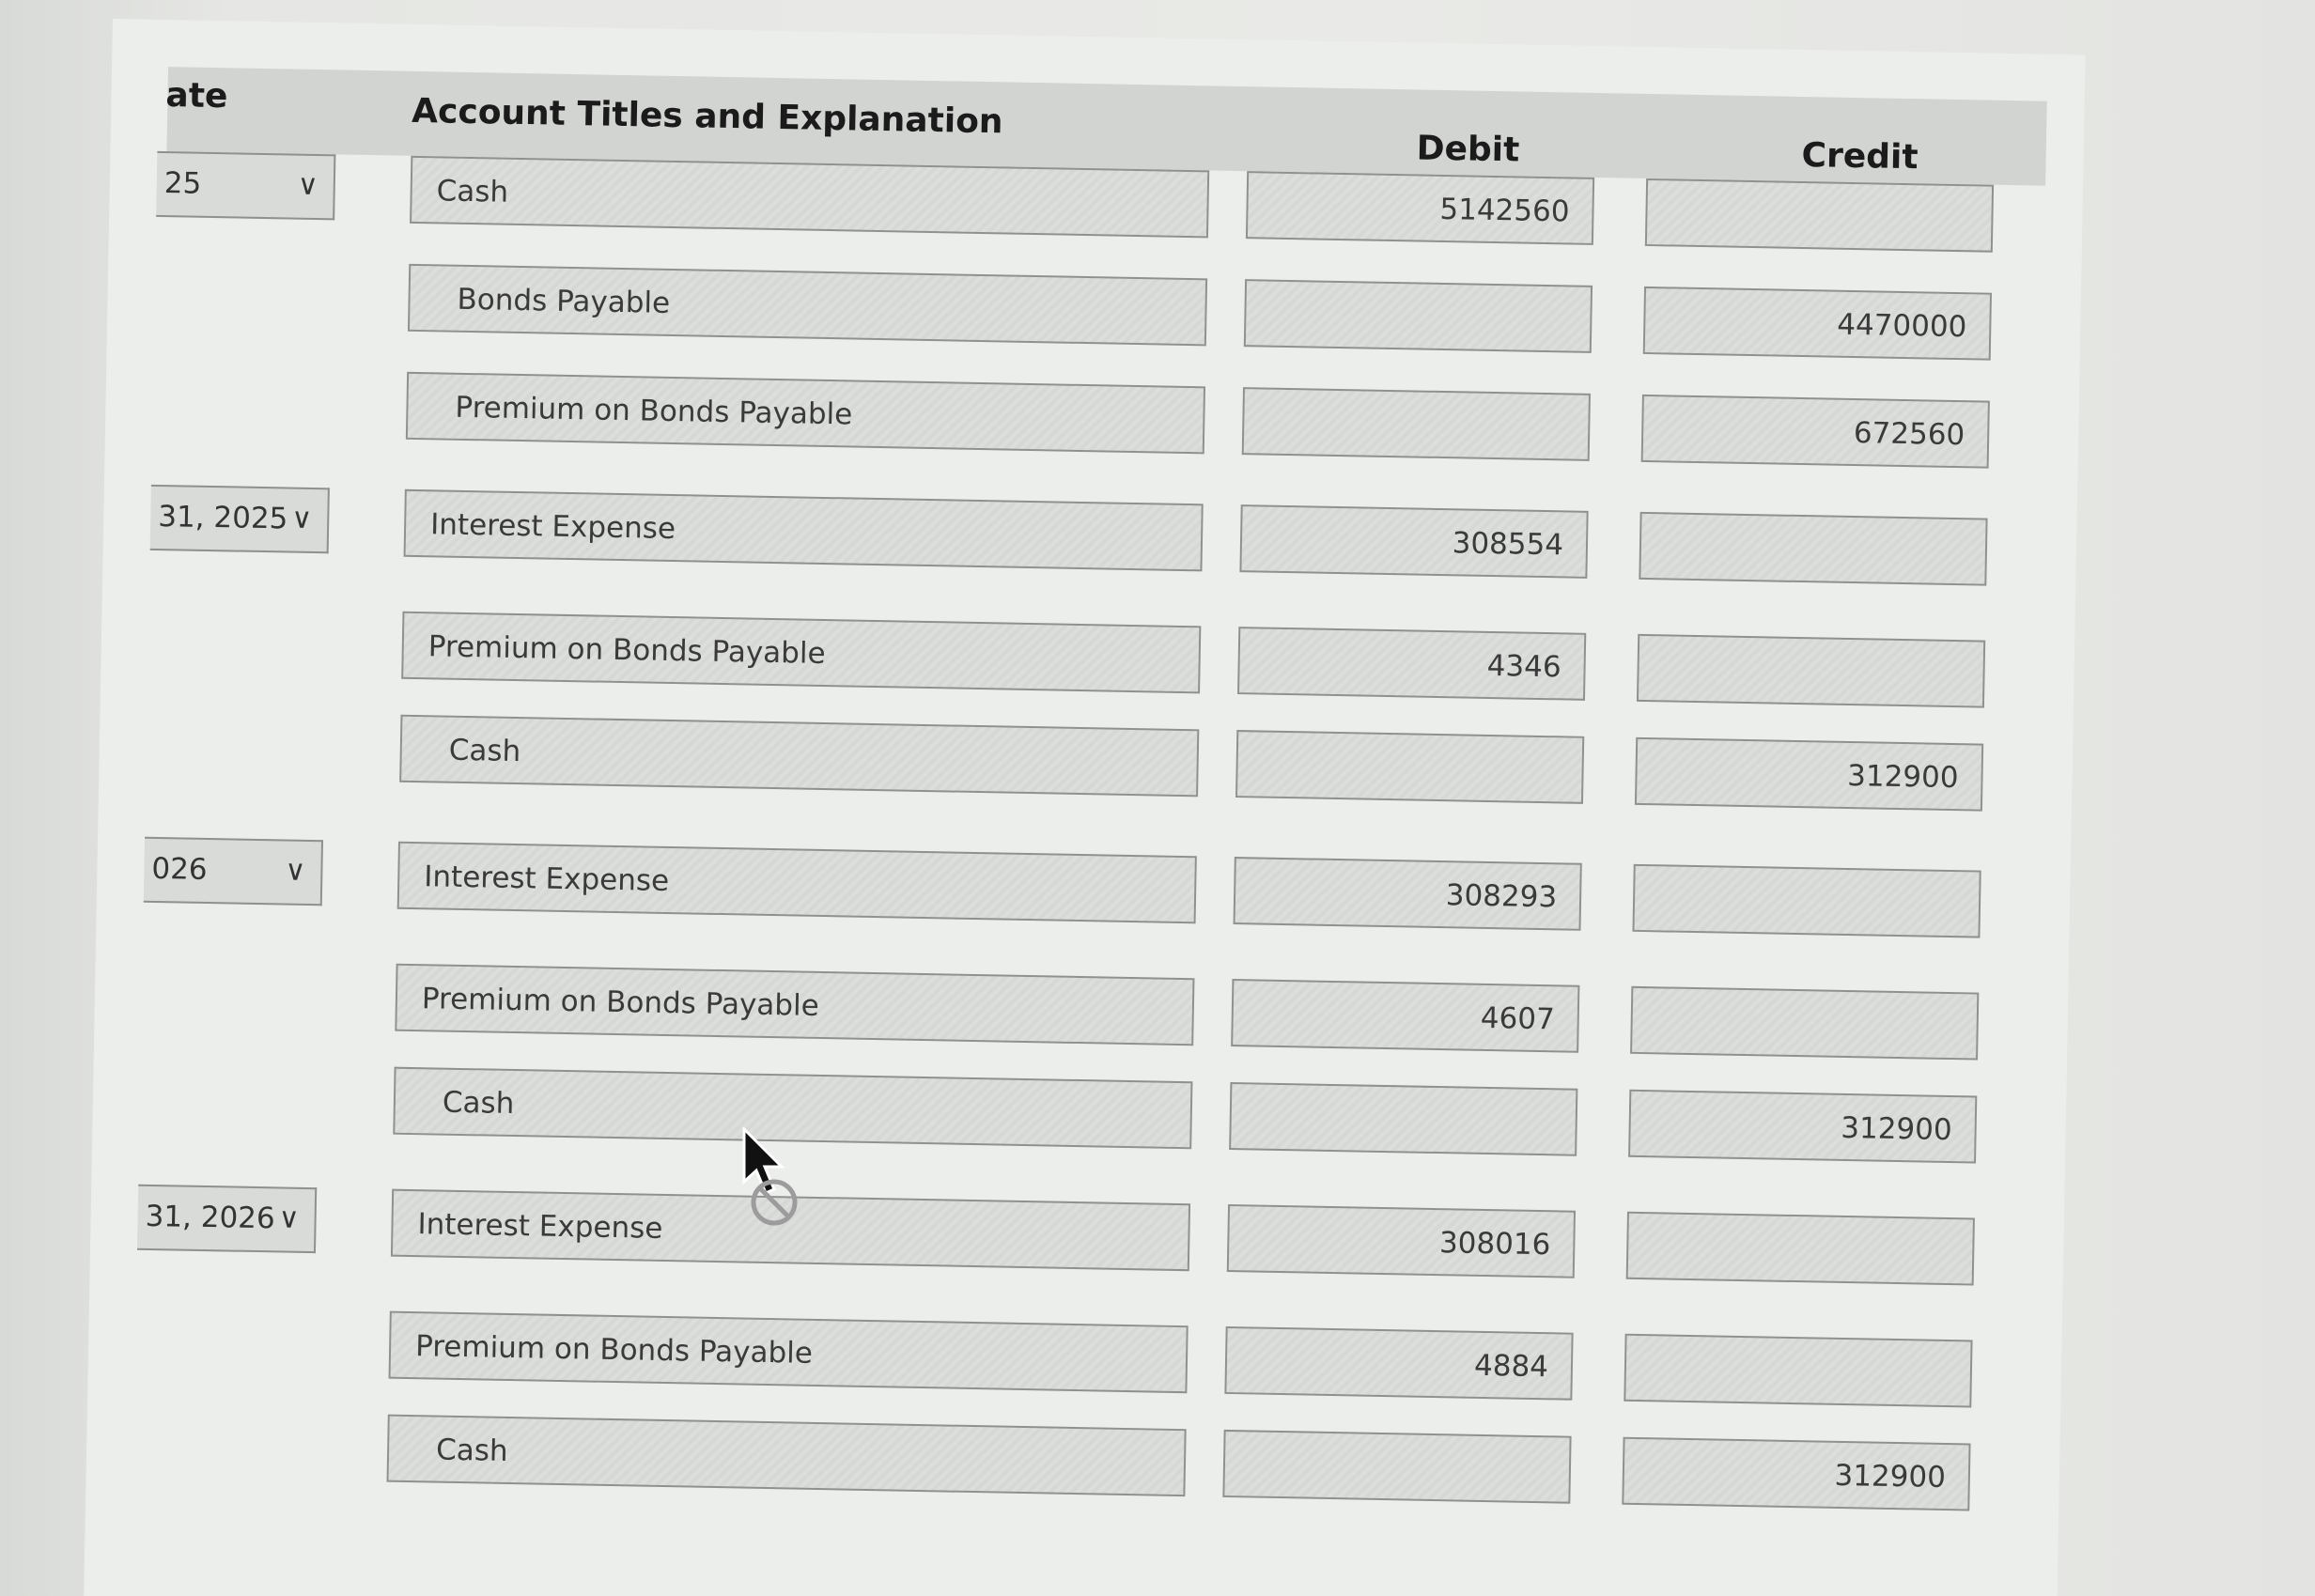 The image size is (2315, 1596). What do you see at coordinates (1412, 664) in the screenshot?
I see `debit-input: 4346` at bounding box center [1412, 664].